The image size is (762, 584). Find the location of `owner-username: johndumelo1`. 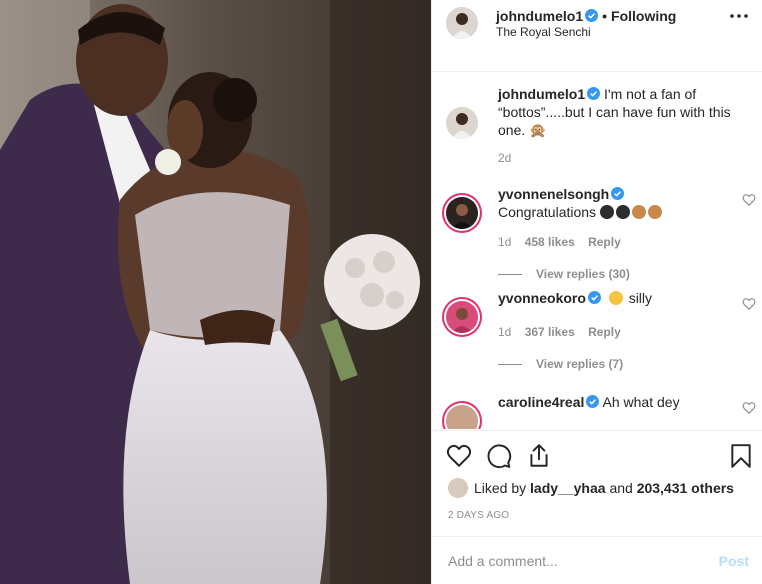

owner-username: johndumelo1 is located at coordinates (539, 16).